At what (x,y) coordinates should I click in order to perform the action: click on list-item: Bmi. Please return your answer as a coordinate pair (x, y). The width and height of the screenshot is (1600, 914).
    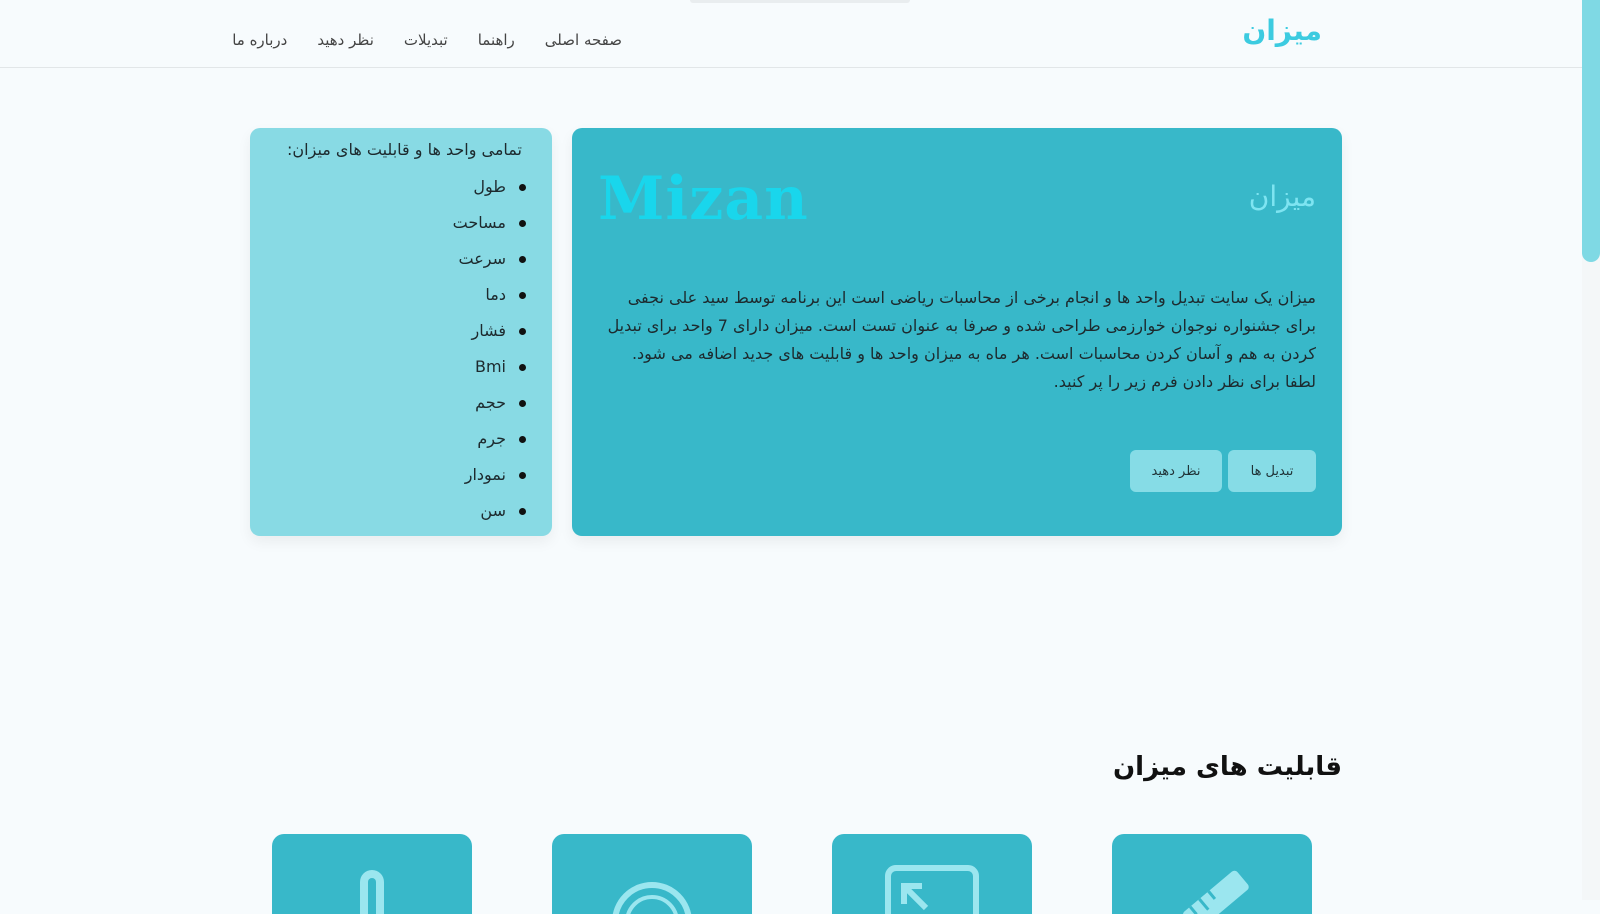
    Looking at the image, I should click on (489, 374).